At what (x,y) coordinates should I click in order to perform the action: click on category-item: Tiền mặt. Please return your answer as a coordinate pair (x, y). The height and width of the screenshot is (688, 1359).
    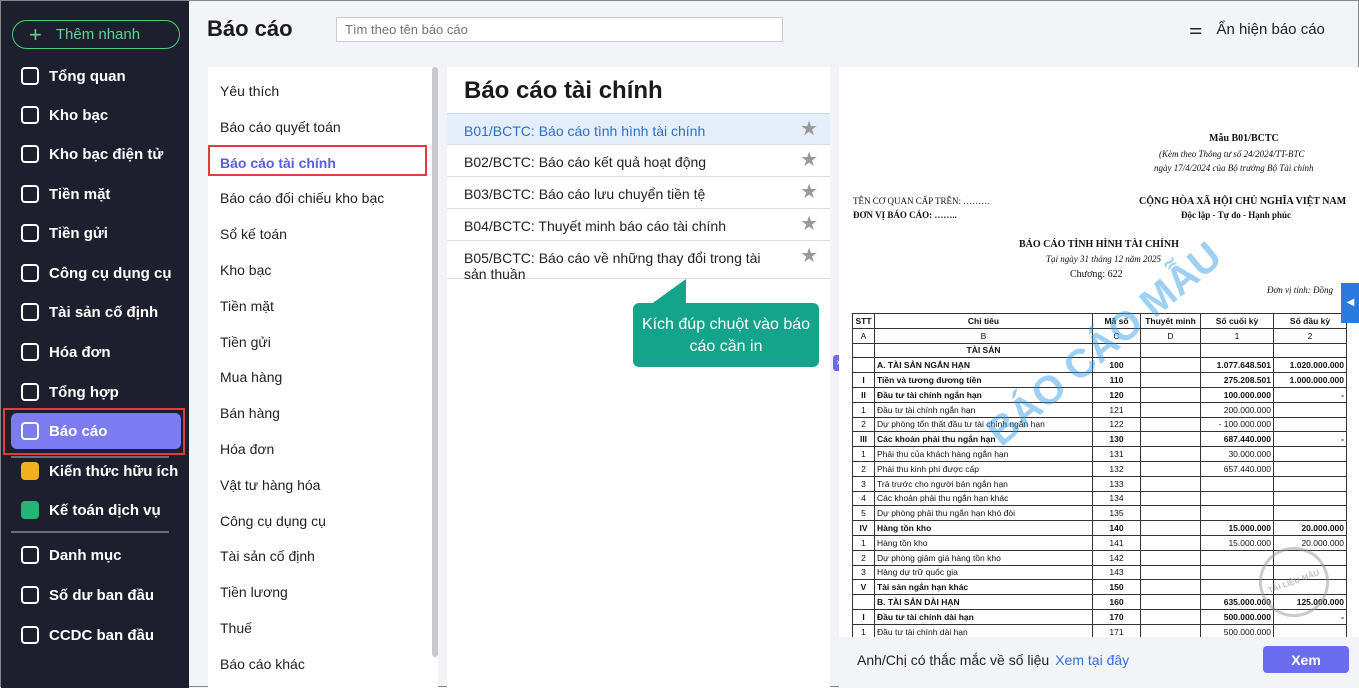
    Looking at the image, I should click on (247, 306).